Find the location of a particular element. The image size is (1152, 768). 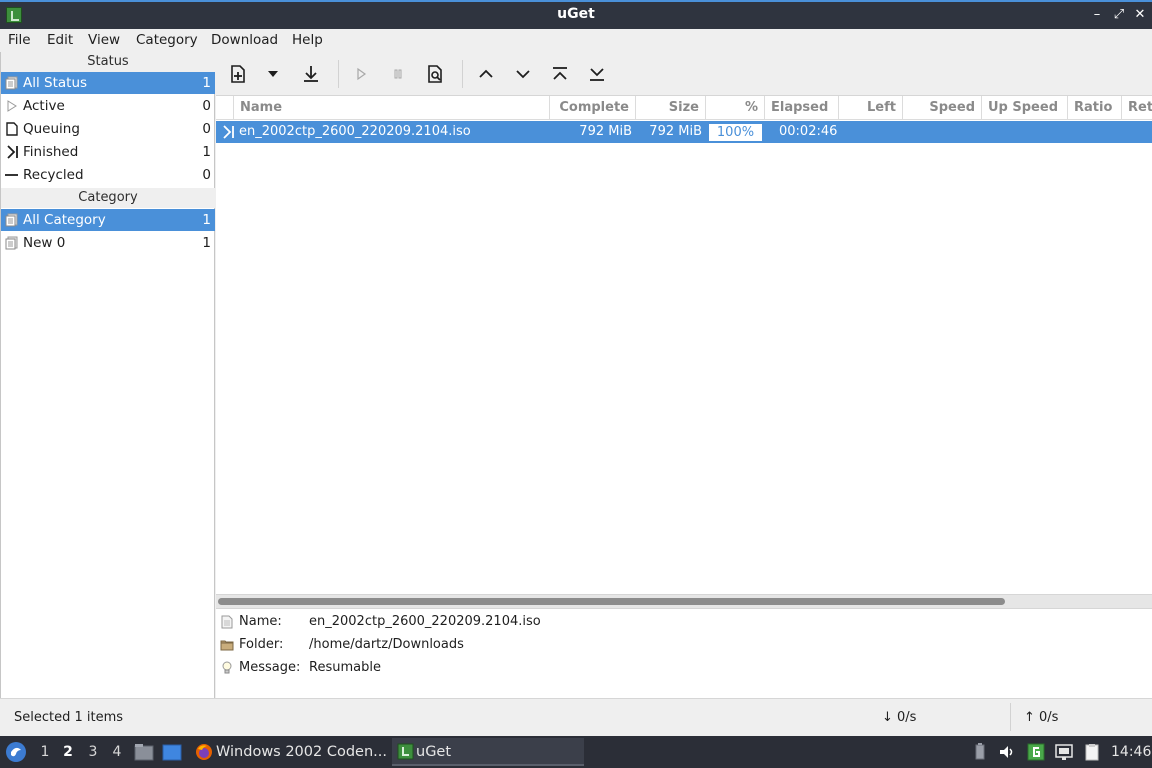

menu-bar: File Edit View Category Download Help is located at coordinates (576, 40).